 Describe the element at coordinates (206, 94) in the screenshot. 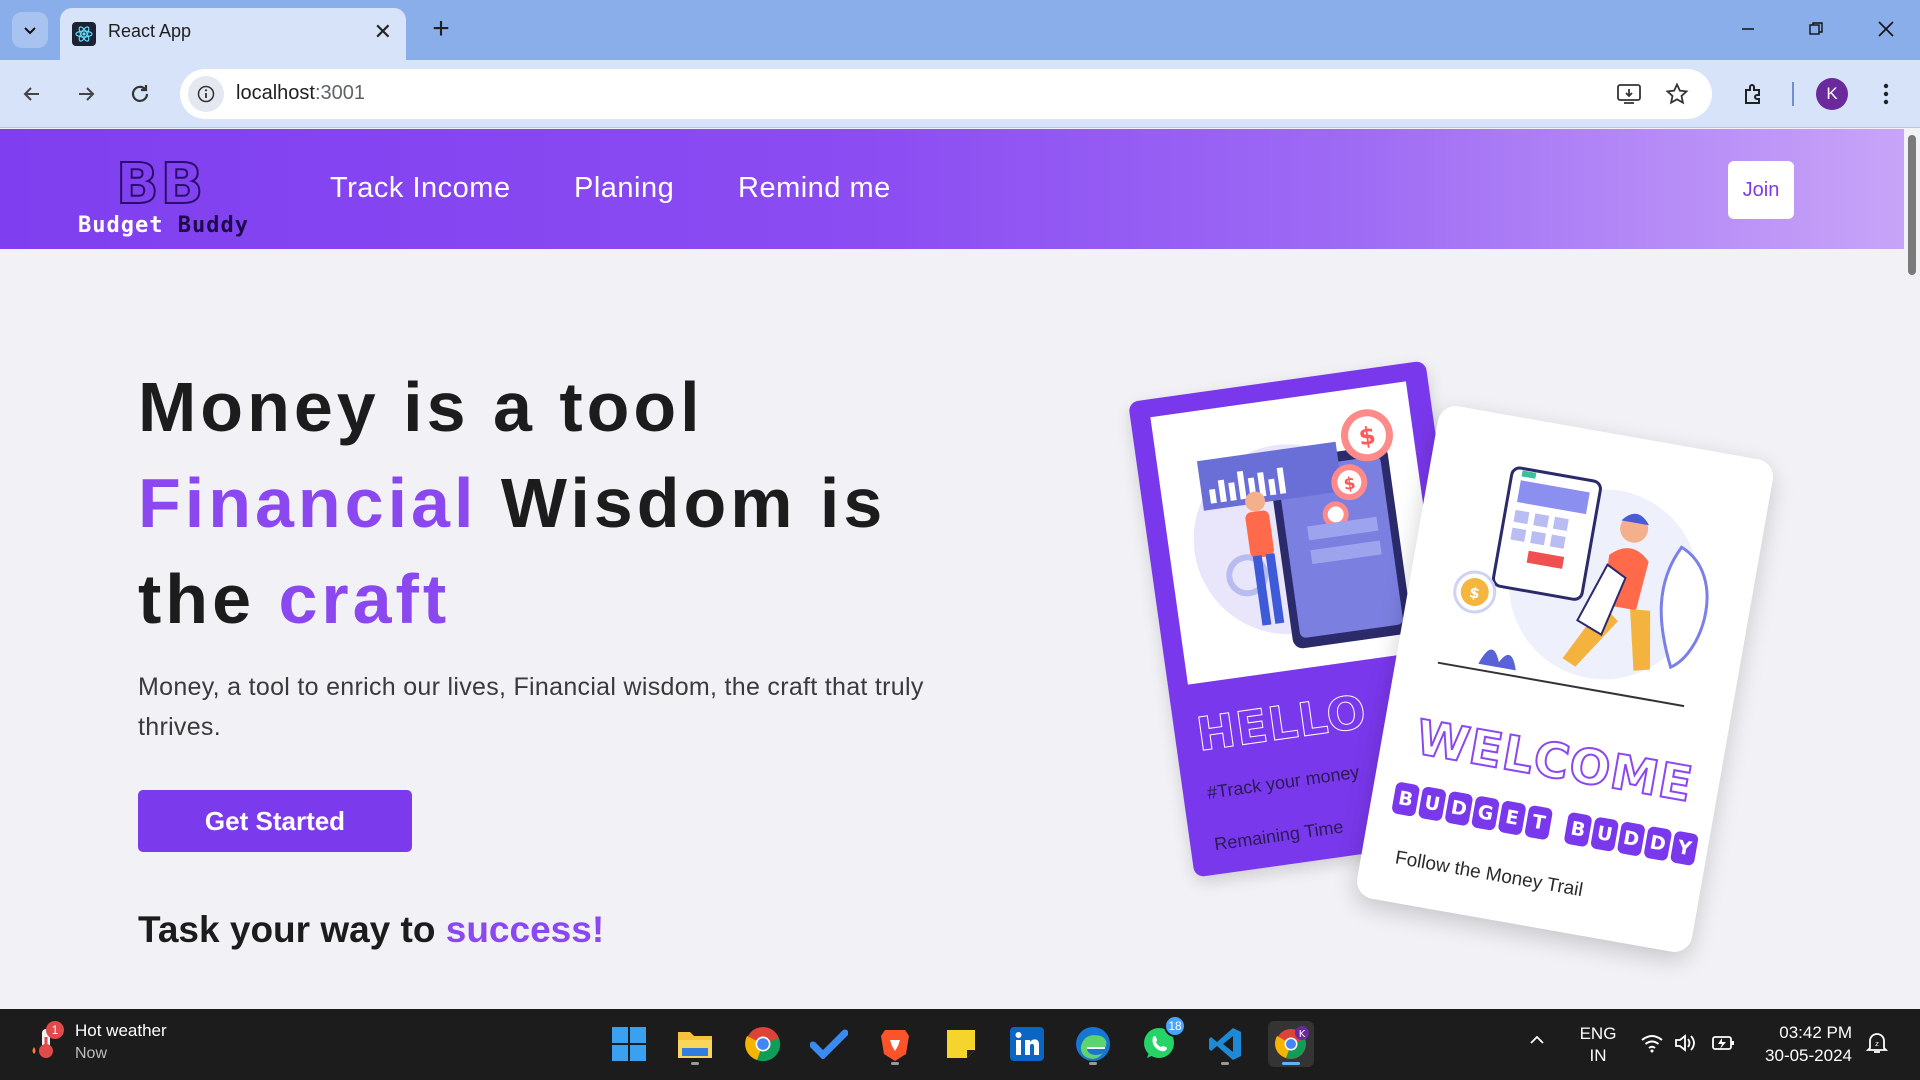

I see `site-info-icon` at that location.